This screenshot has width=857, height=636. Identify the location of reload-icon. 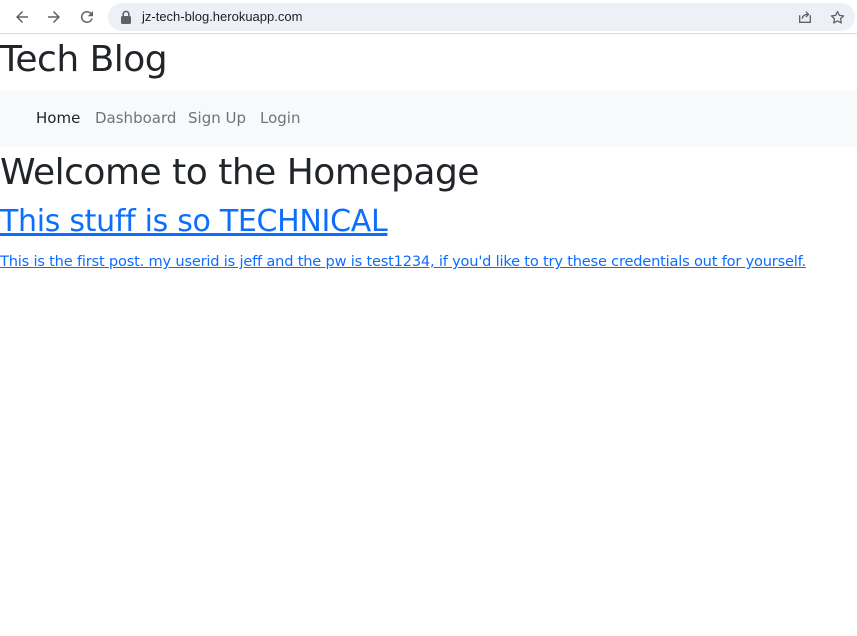
(87, 17).